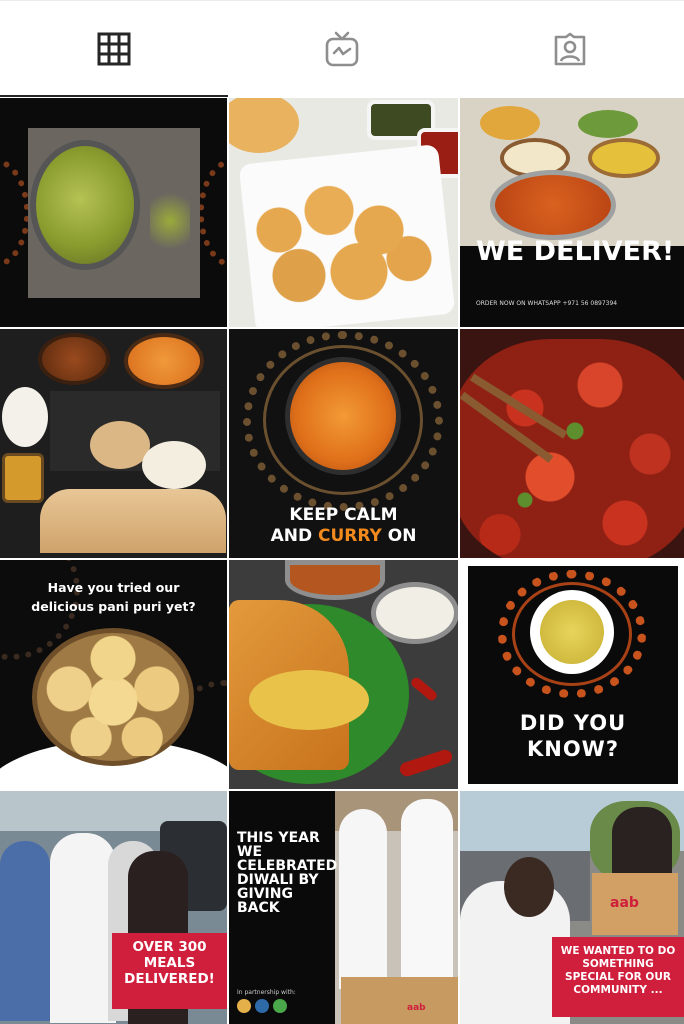 This screenshot has width=684, height=1024. I want to click on post-chilli-chicken, so click(572, 443).